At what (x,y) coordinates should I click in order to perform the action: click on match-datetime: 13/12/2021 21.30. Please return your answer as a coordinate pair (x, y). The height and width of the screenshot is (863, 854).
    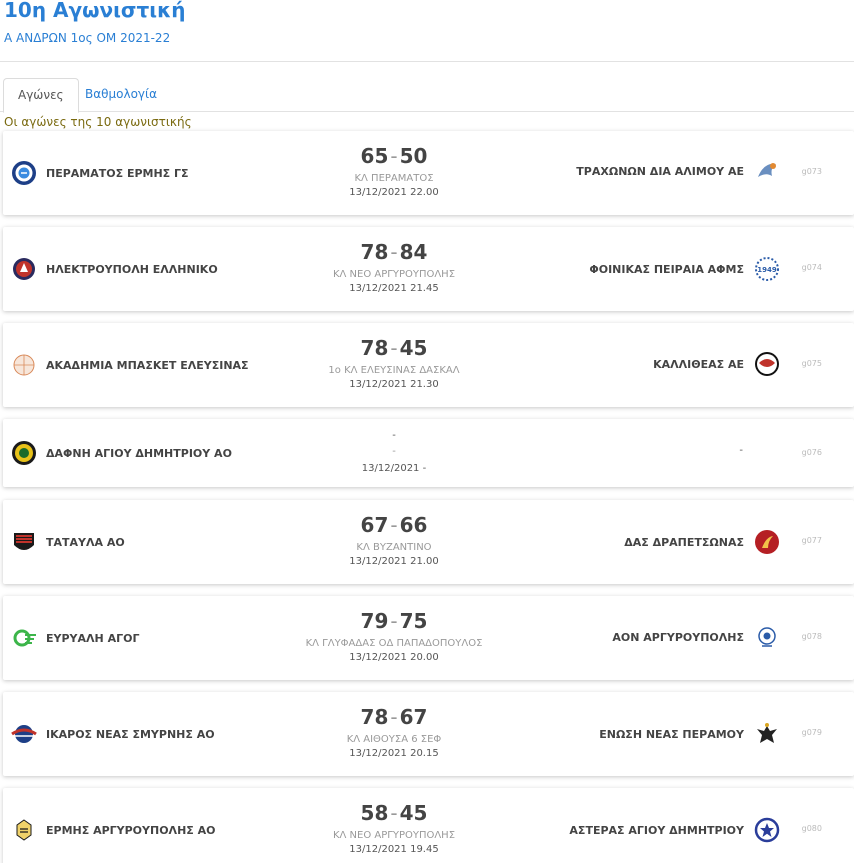
    Looking at the image, I should click on (394, 384).